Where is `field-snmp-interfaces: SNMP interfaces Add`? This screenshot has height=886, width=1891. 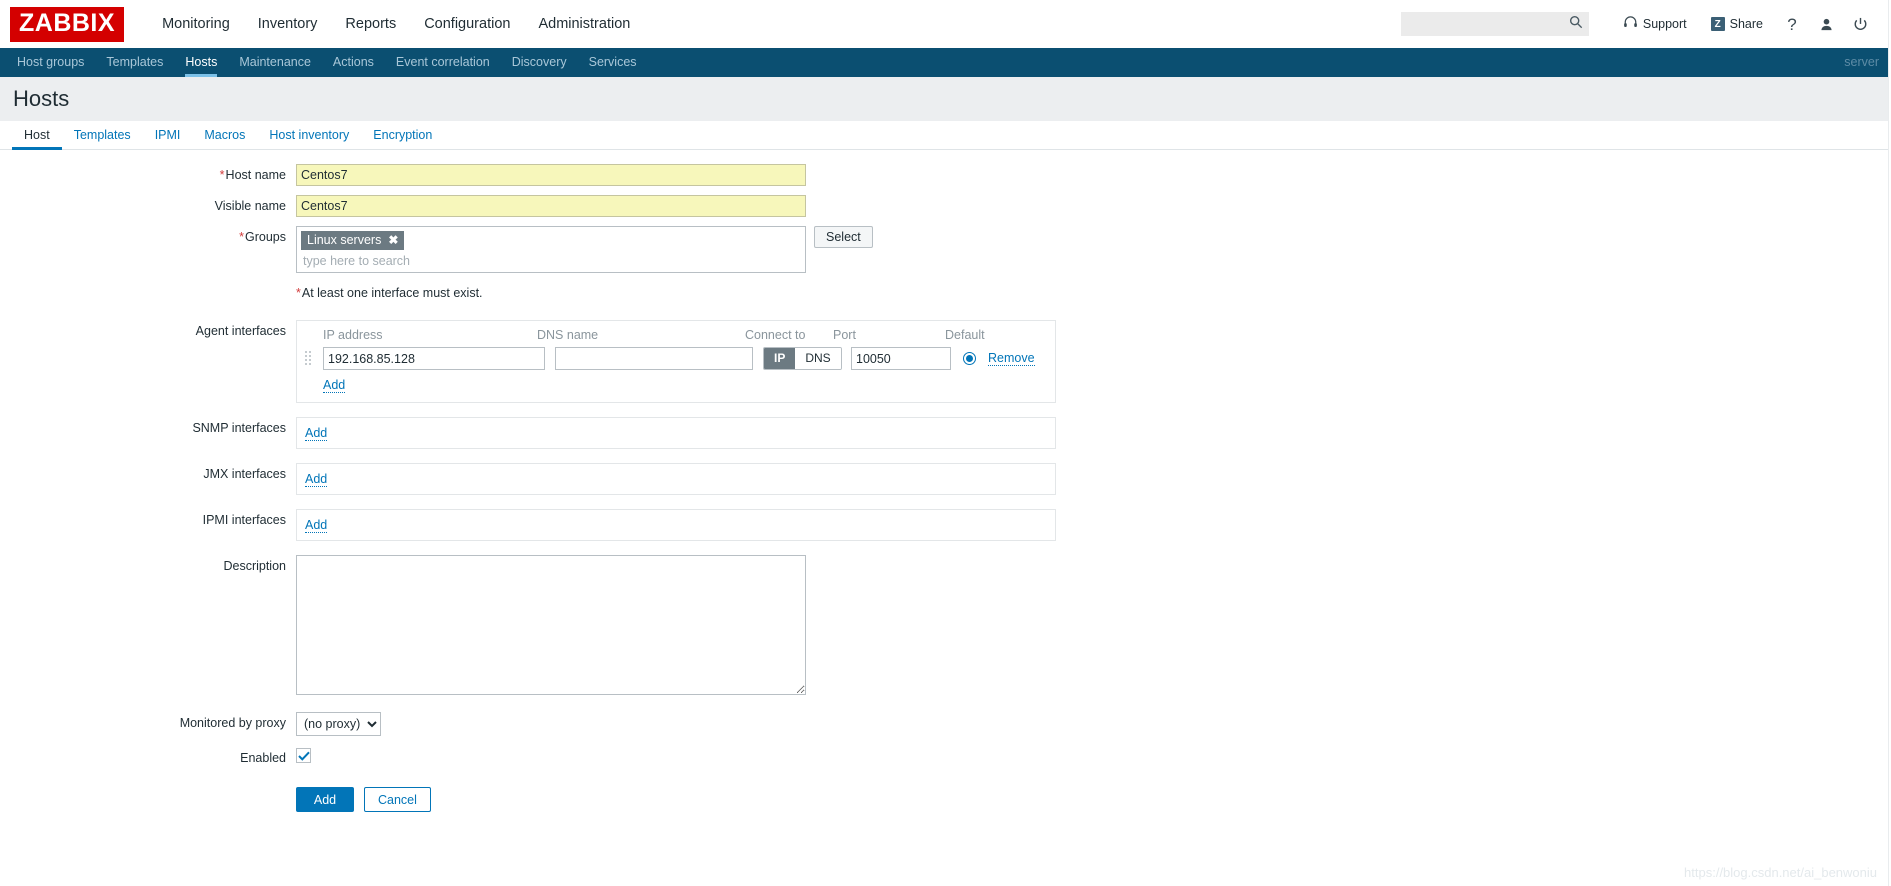 field-snmp-interfaces: SNMP interfaces Add is located at coordinates (945, 433).